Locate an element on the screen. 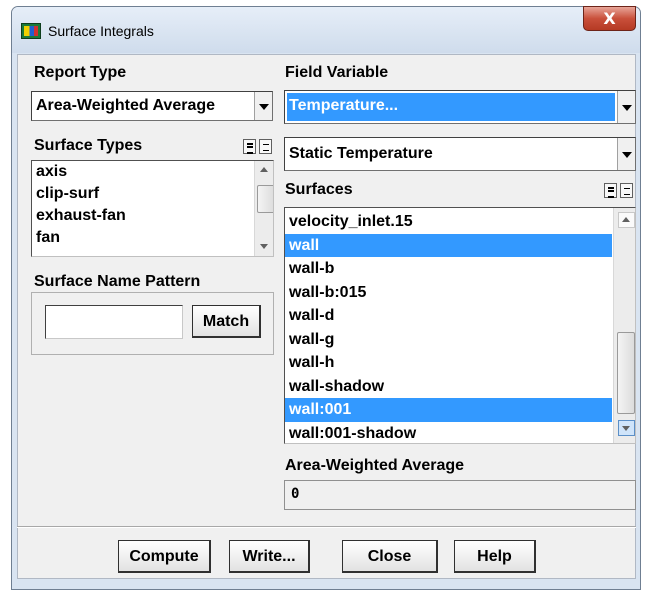  surface-types-label: Surface Types is located at coordinates (88, 145).